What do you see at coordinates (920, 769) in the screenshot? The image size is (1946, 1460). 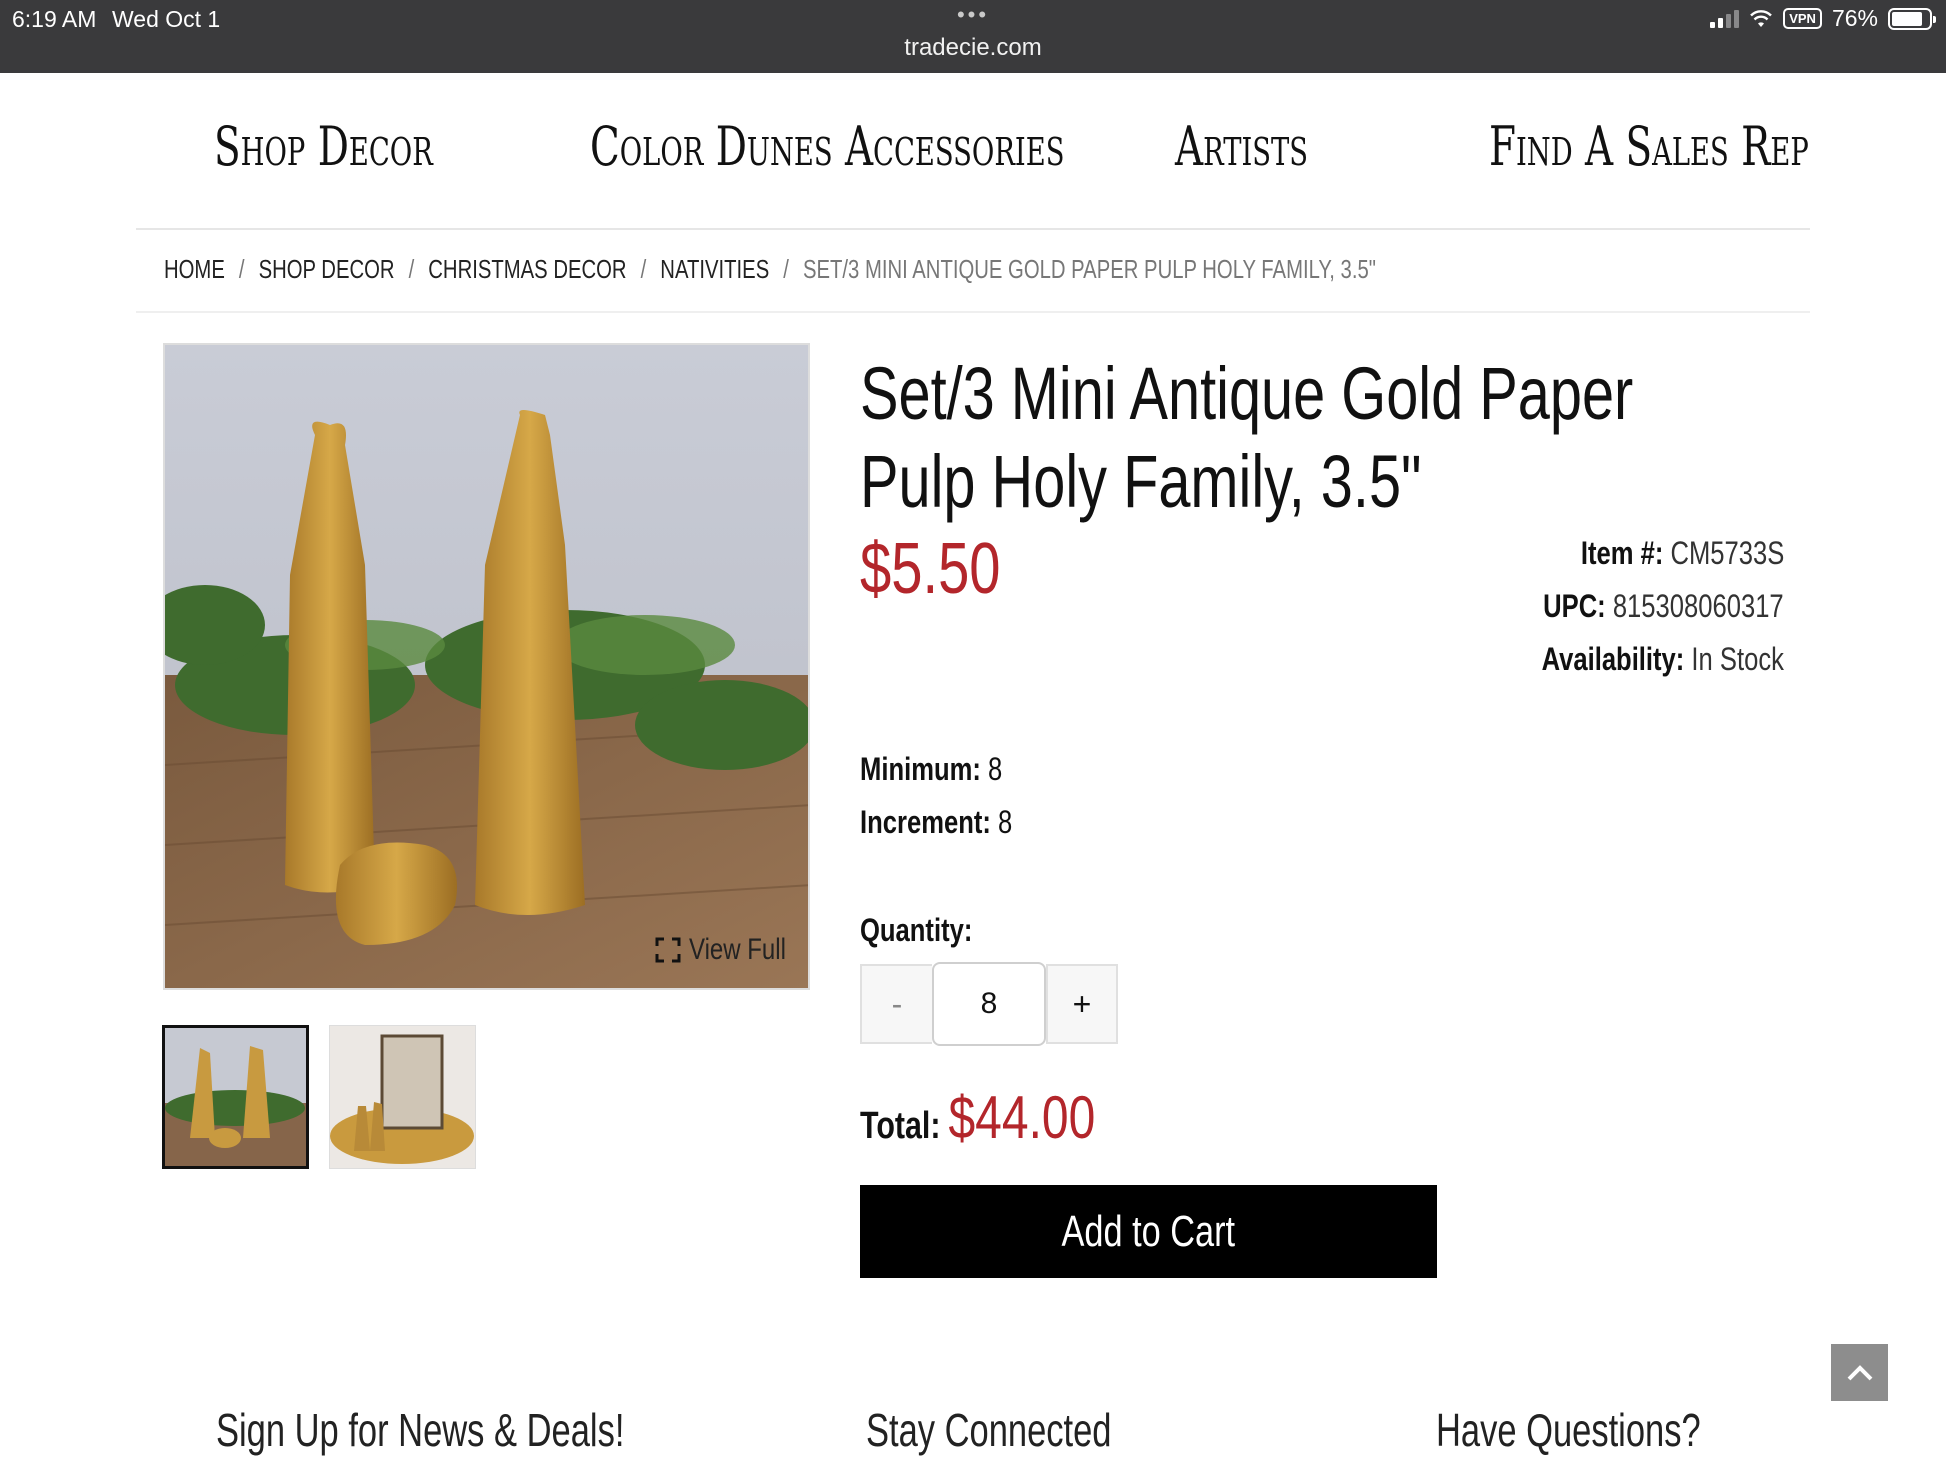 I see `minimum-label: Minimum:` at bounding box center [920, 769].